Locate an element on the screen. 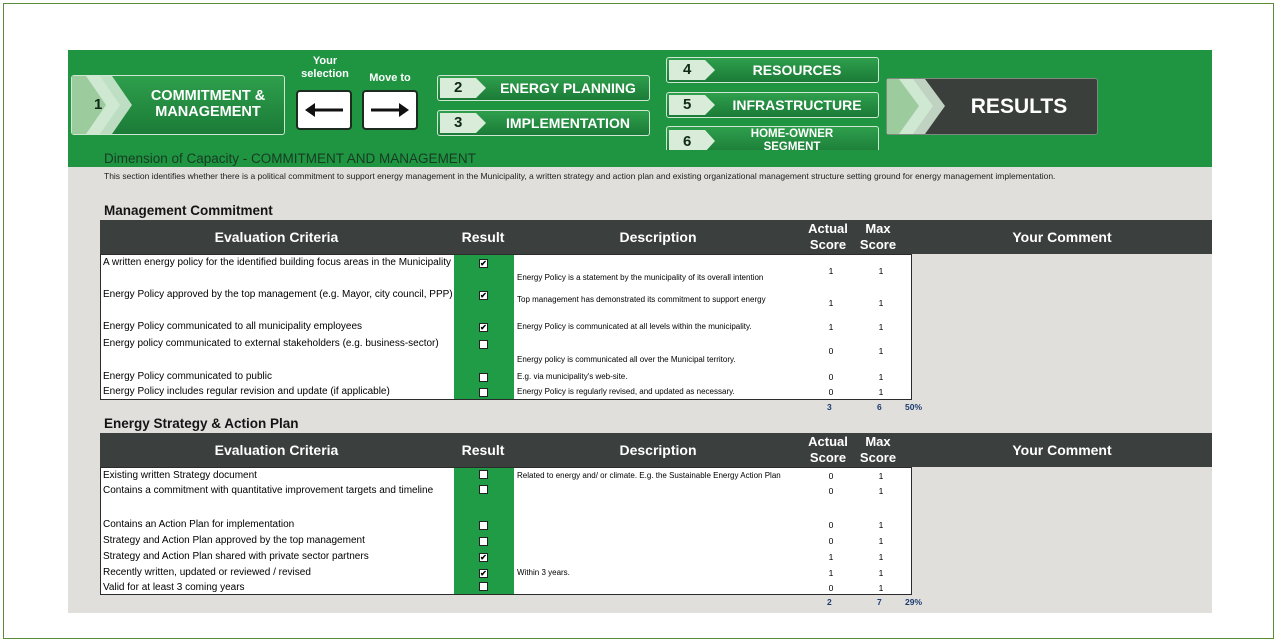 The image size is (1278, 643). total-percent: 29% is located at coordinates (914, 602).